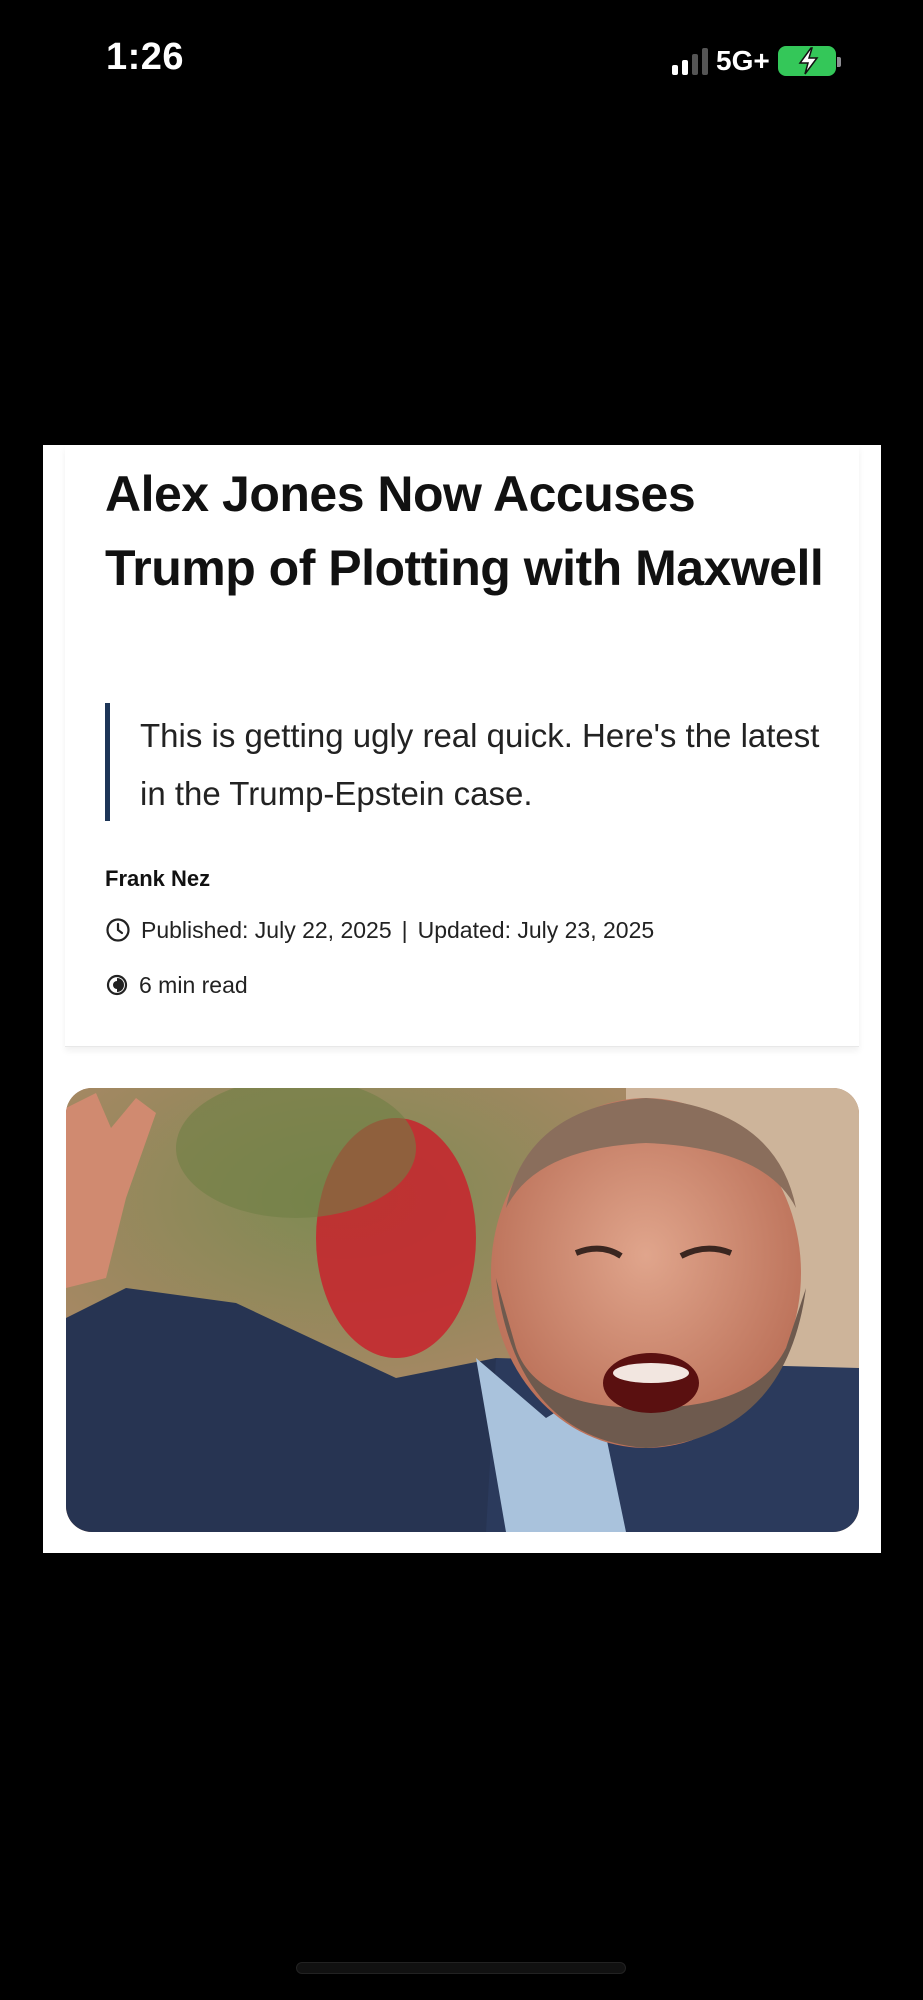 This screenshot has width=923, height=2000. What do you see at coordinates (461, 65) in the screenshot?
I see `status-bar: 1:26 5G+` at bounding box center [461, 65].